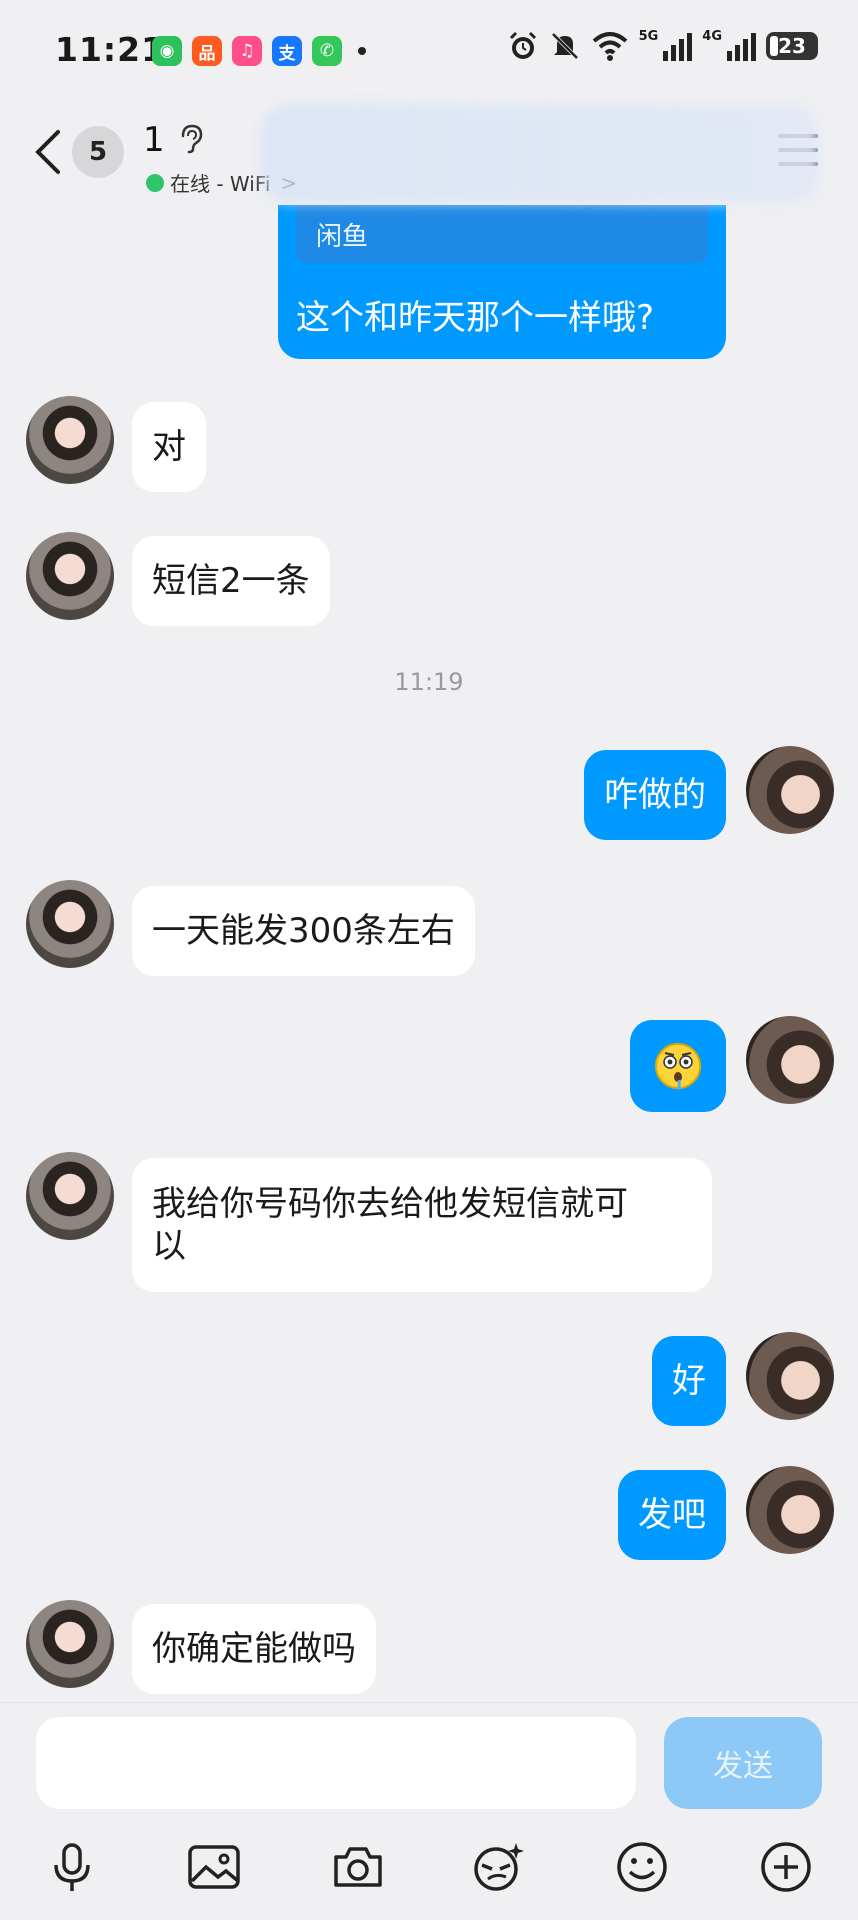  Describe the element at coordinates (564, 46) in the screenshot. I see `mute-bell-icon` at that location.